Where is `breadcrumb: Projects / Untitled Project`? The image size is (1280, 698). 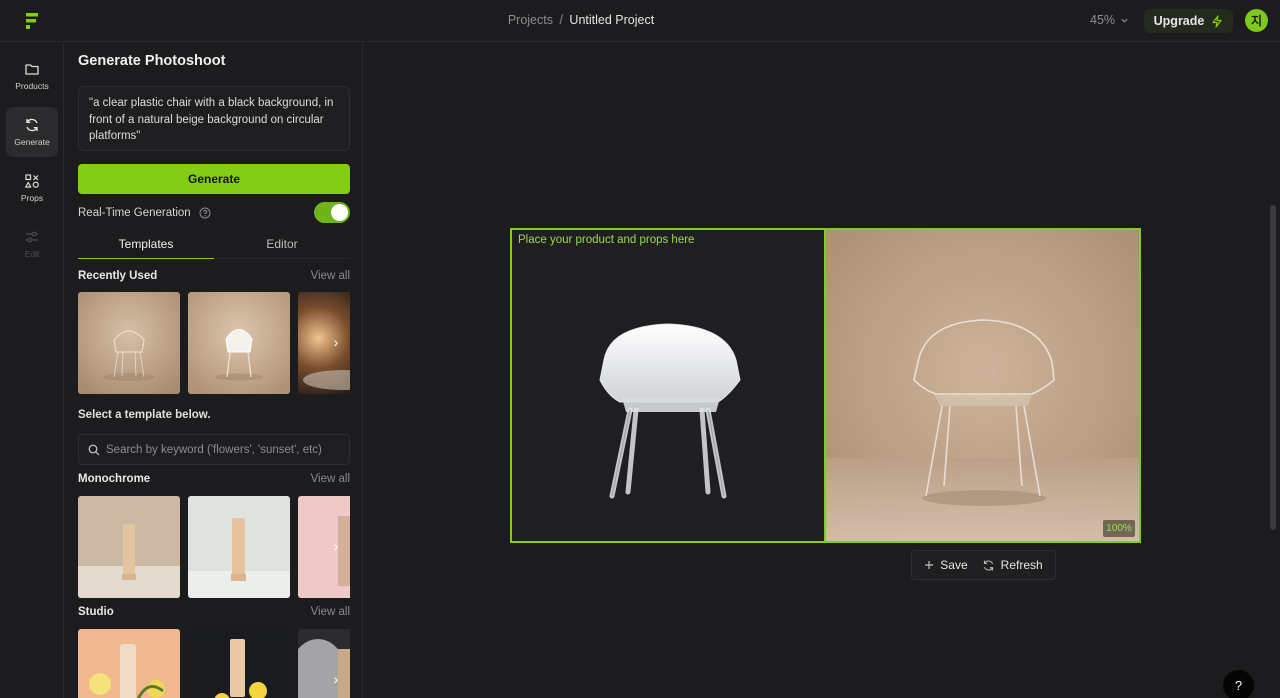 breadcrumb: Projects / Untitled Project is located at coordinates (581, 20).